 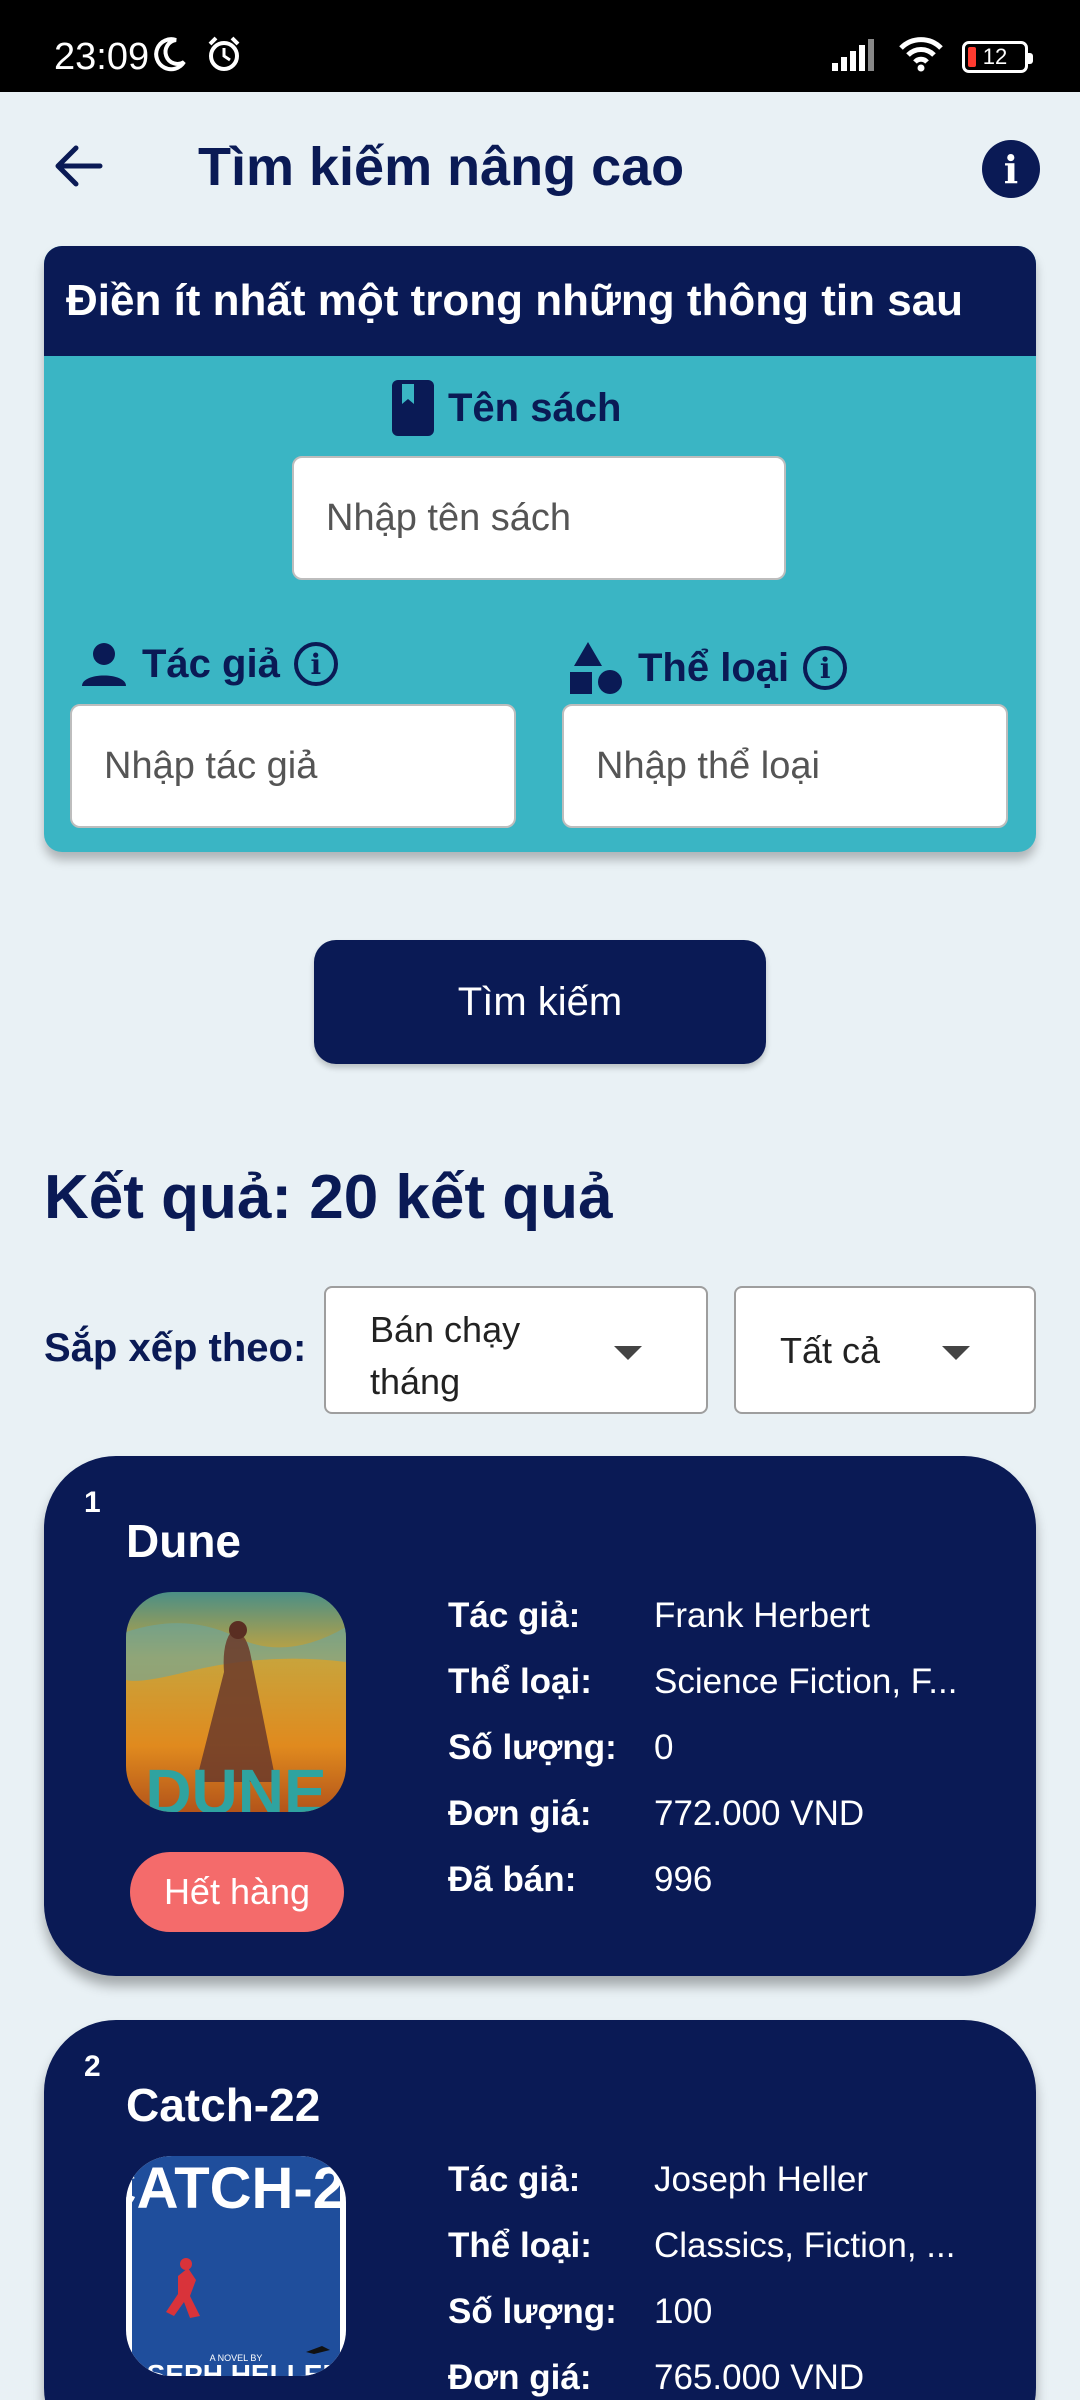 I want to click on status-time: 23:09, so click(x=102, y=57).